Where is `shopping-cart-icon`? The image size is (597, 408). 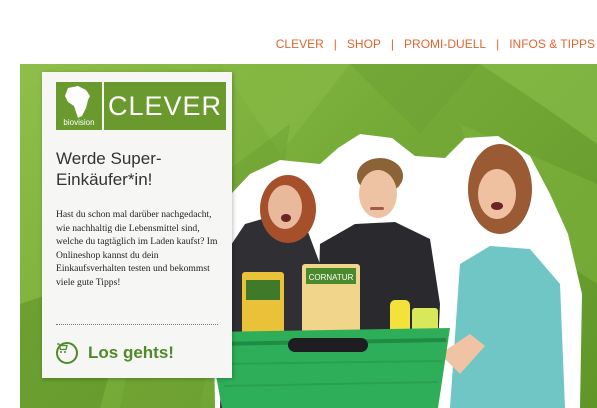
shopping-cart-icon is located at coordinates (67, 353).